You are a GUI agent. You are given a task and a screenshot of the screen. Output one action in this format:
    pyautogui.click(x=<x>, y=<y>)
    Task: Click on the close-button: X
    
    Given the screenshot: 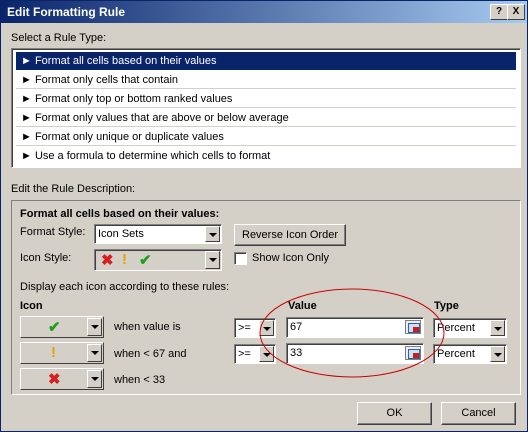 What is the action you would take?
    pyautogui.click(x=516, y=12)
    